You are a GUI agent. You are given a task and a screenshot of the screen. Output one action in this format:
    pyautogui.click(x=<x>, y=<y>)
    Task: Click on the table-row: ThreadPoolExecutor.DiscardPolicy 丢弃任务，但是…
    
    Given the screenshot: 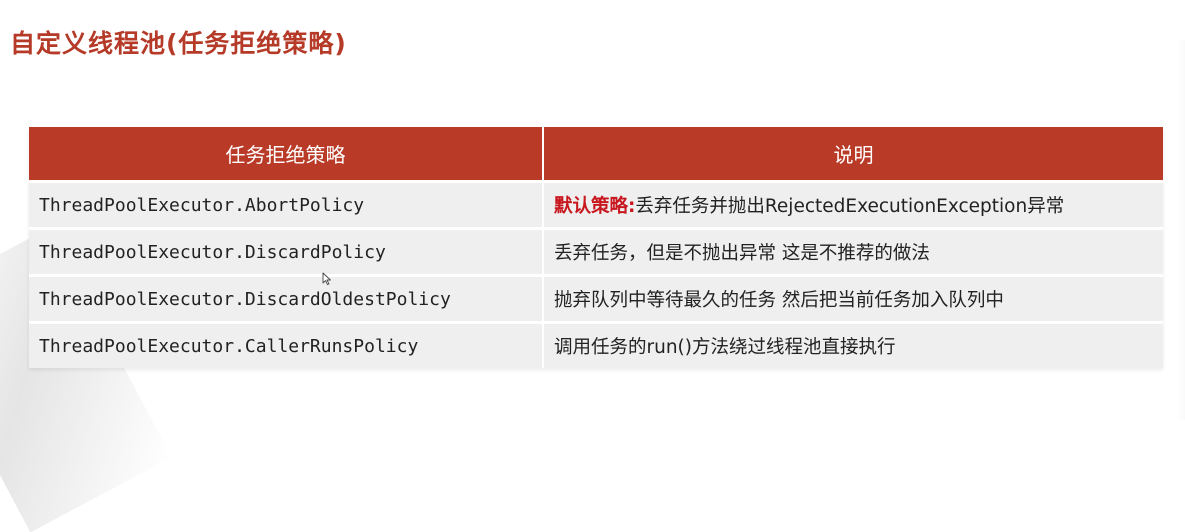 What is the action you would take?
    pyautogui.click(x=596, y=251)
    